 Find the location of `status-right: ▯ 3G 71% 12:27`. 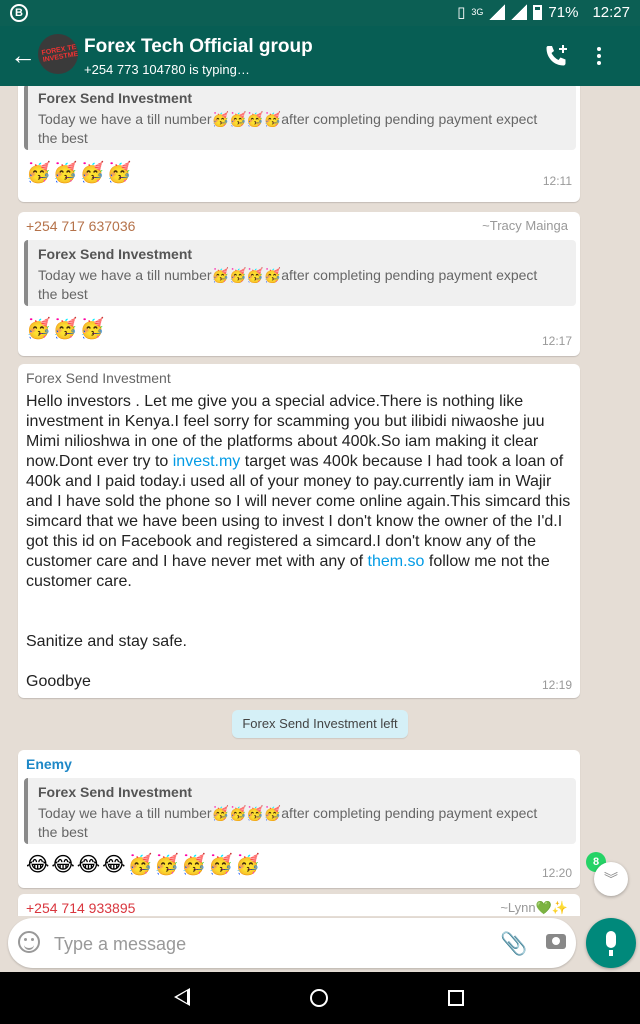

status-right: ▯ 3G 71% 12:27 is located at coordinates (543, 12).